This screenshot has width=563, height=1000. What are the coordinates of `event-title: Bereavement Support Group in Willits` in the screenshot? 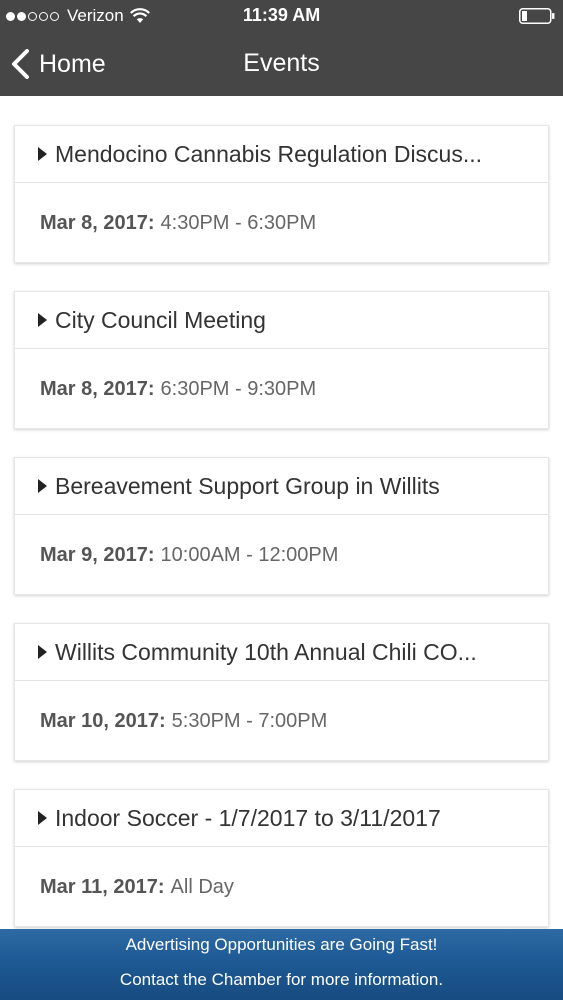 It's located at (247, 485).